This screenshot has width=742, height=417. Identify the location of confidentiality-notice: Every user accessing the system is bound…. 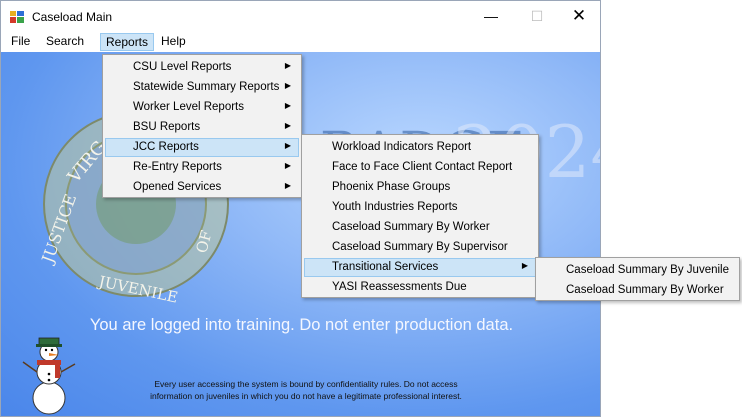
(306, 390).